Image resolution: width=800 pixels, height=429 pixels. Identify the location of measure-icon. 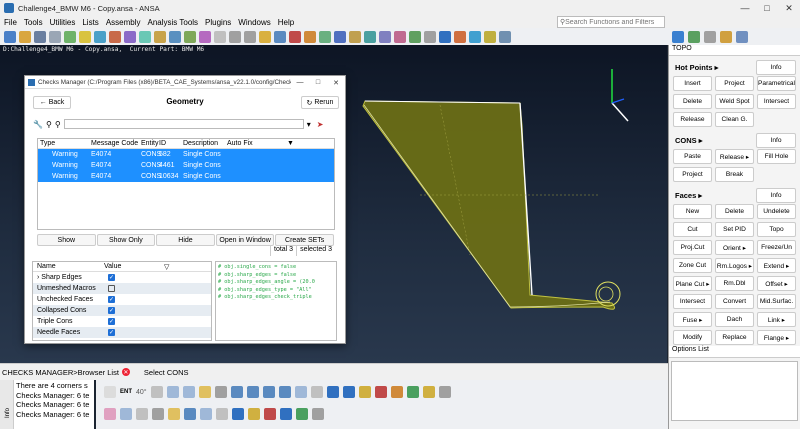
(280, 36).